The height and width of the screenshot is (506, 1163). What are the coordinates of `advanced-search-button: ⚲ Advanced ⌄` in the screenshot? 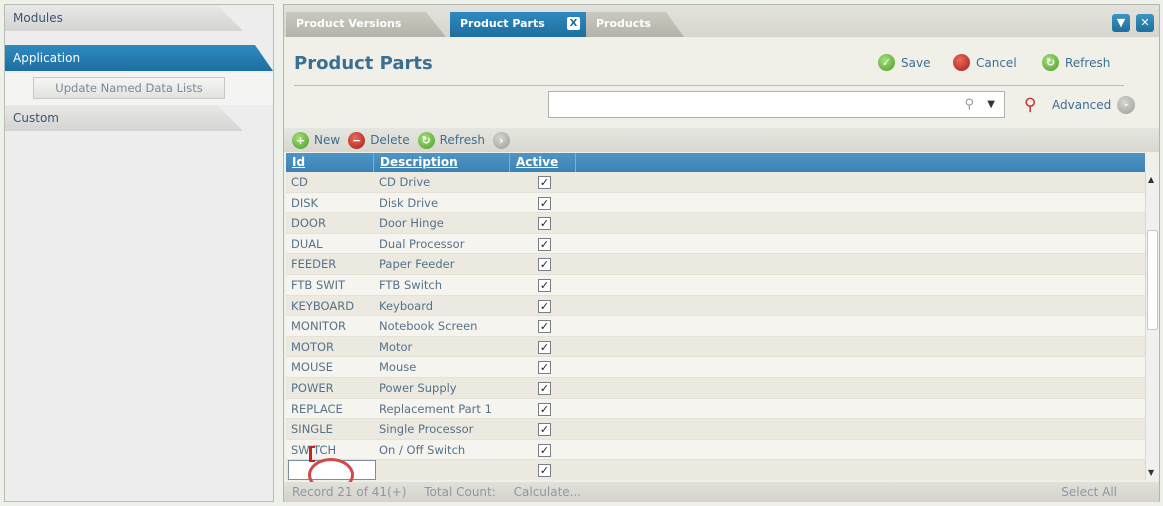 It's located at (1080, 105).